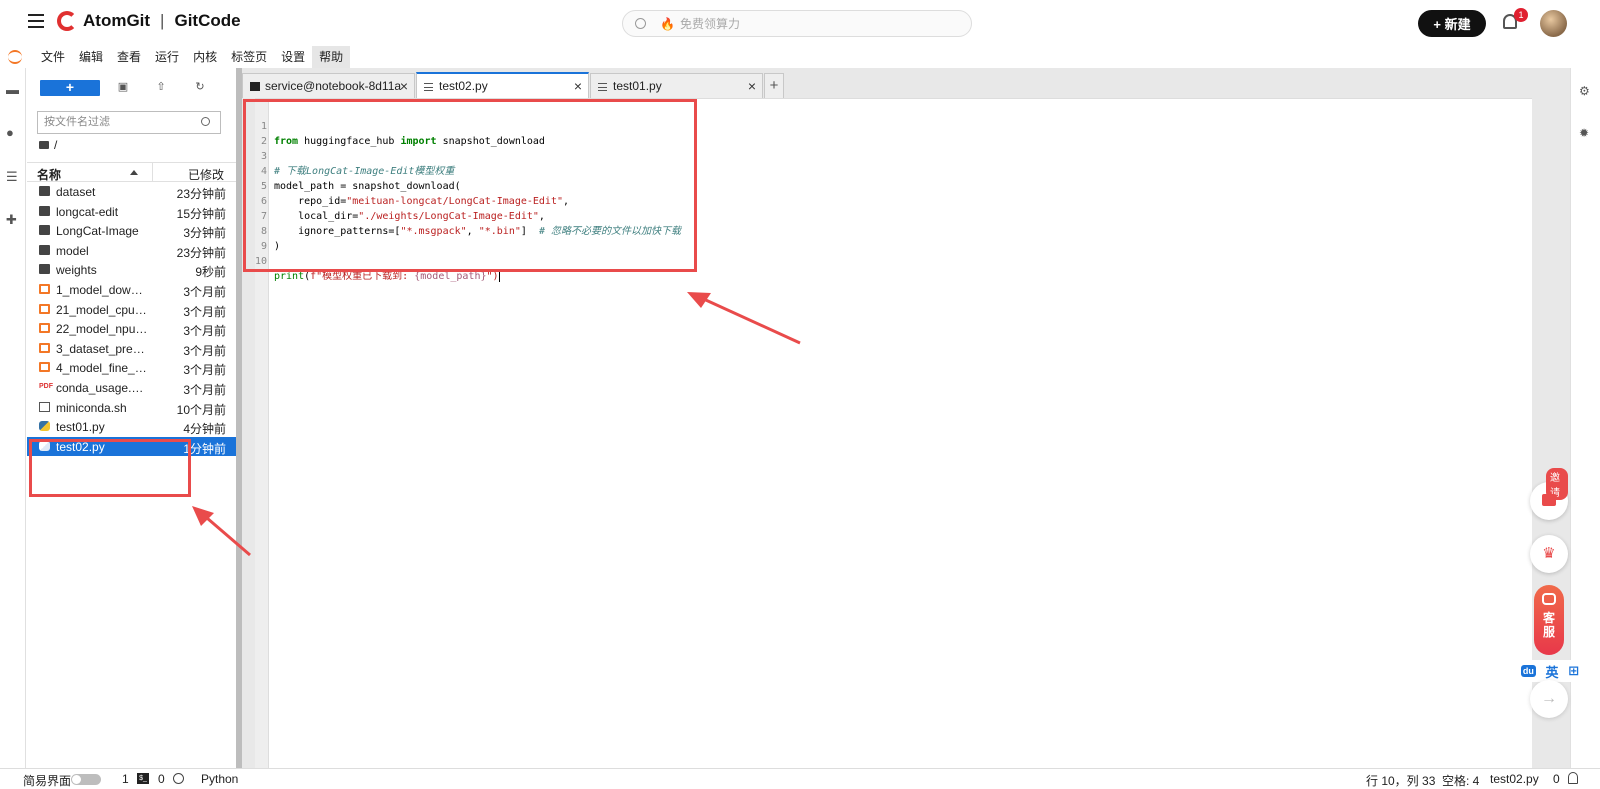  I want to click on indent-setting: 空格: 4, so click(1460, 780).